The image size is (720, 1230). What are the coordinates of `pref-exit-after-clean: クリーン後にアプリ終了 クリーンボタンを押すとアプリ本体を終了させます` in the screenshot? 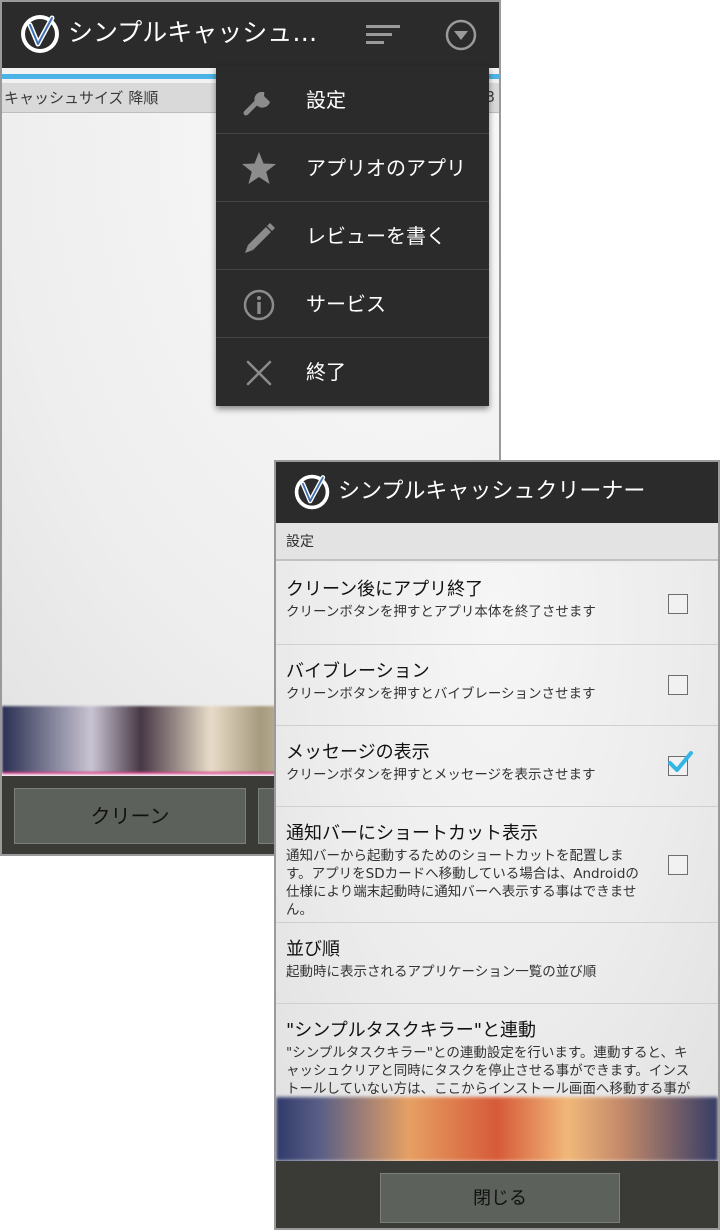 It's located at (497, 604).